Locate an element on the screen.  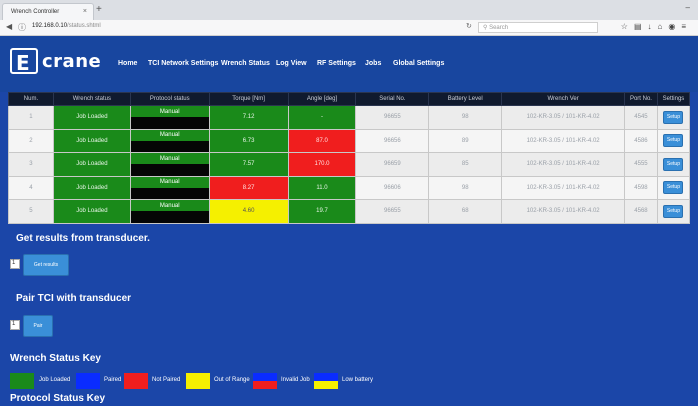
minimize-icon: – is located at coordinates (688, 7).